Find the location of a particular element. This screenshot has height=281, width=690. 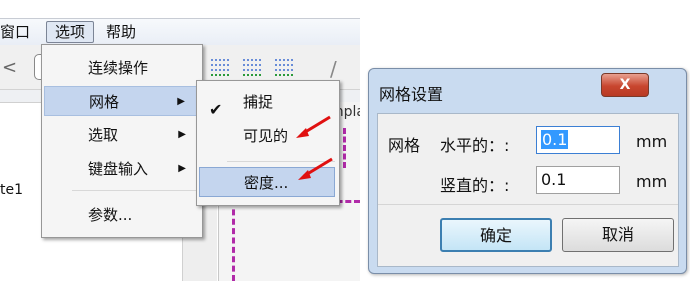

vertical-unit: mm is located at coordinates (652, 181).